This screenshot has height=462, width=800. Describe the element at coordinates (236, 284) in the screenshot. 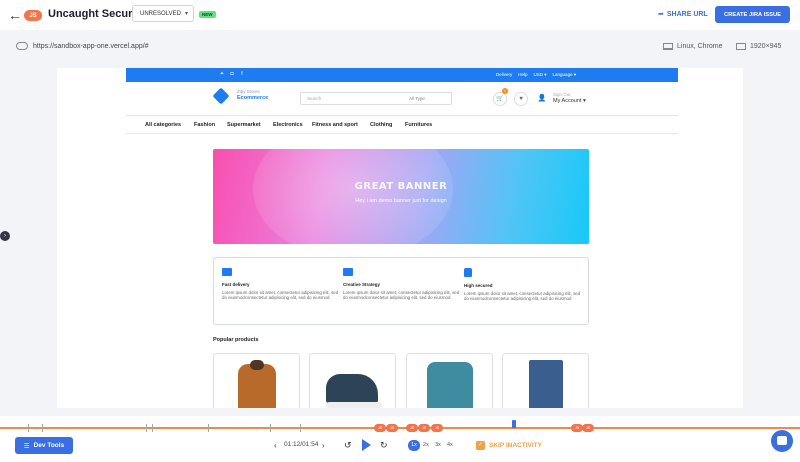

I see `feature-title: Fast delivery` at that location.